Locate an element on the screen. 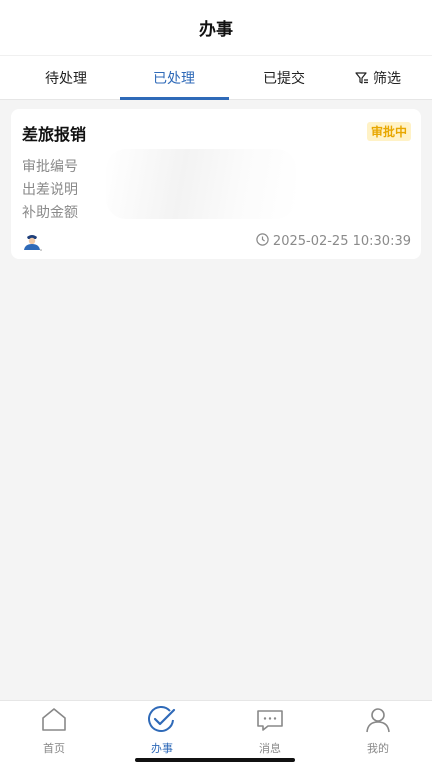 The image size is (432, 768). redacted-area is located at coordinates (201, 184).